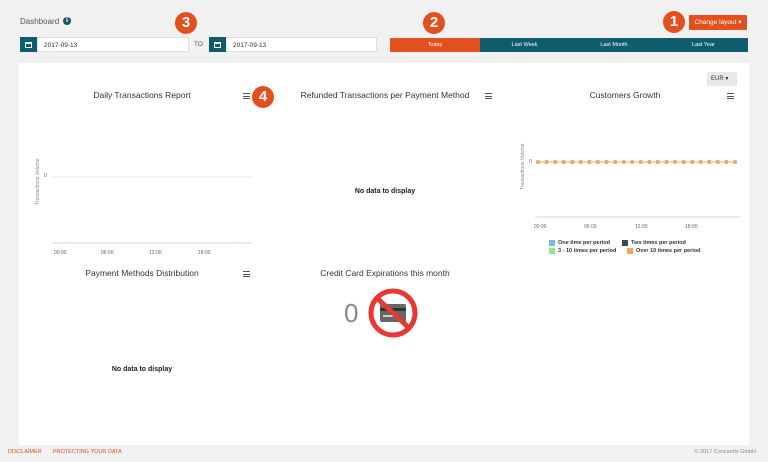  What do you see at coordinates (587, 251) in the screenshot?
I see `legend-label: 3 - 10 times per period` at bounding box center [587, 251].